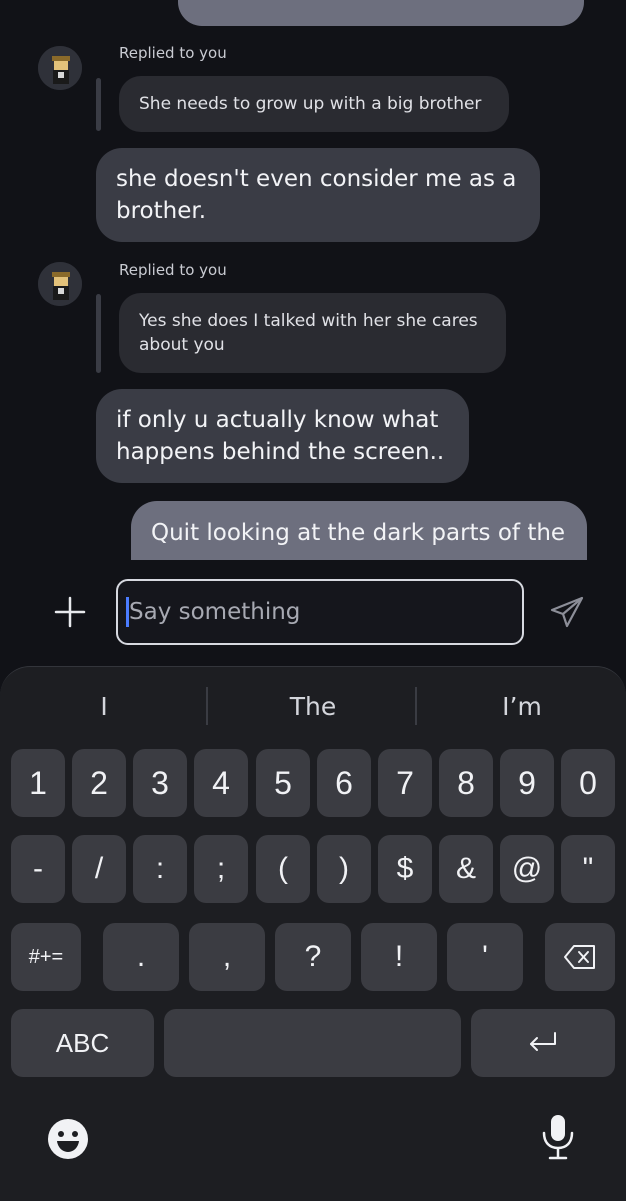 This screenshot has height=1201, width=626. I want to click on key-comma: ,, so click(227, 957).